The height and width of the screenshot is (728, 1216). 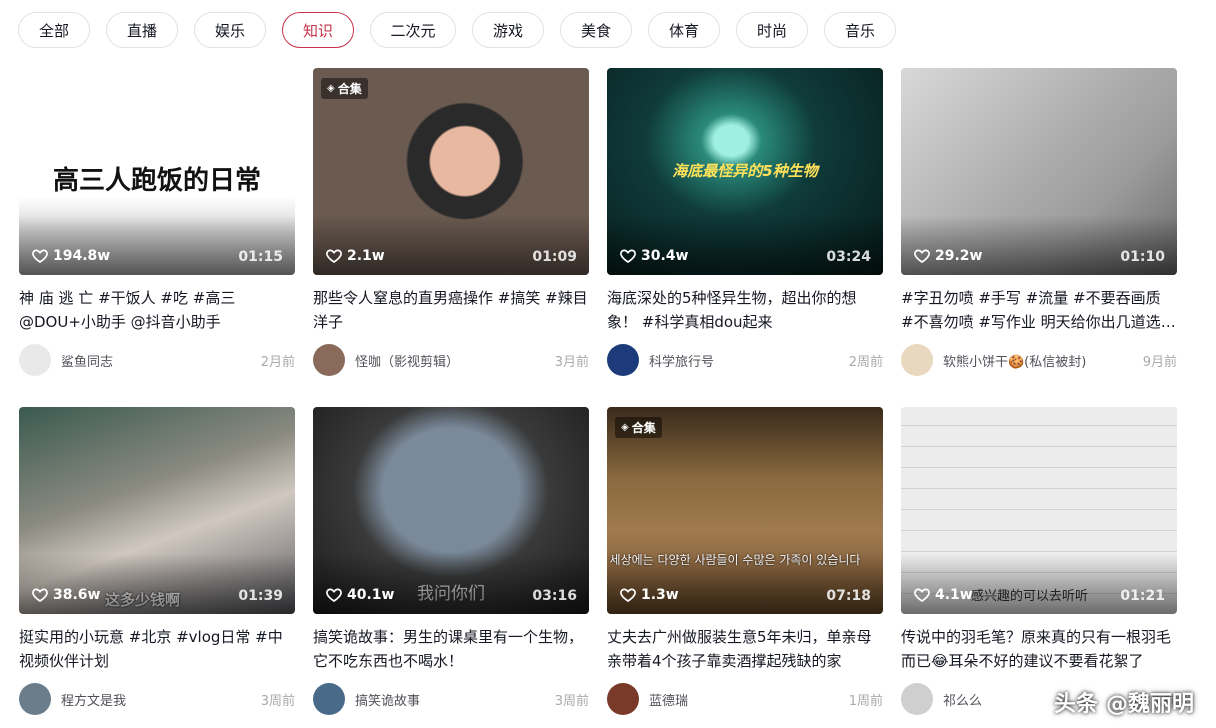 I want to click on video-duration: 07:18, so click(x=848, y=596).